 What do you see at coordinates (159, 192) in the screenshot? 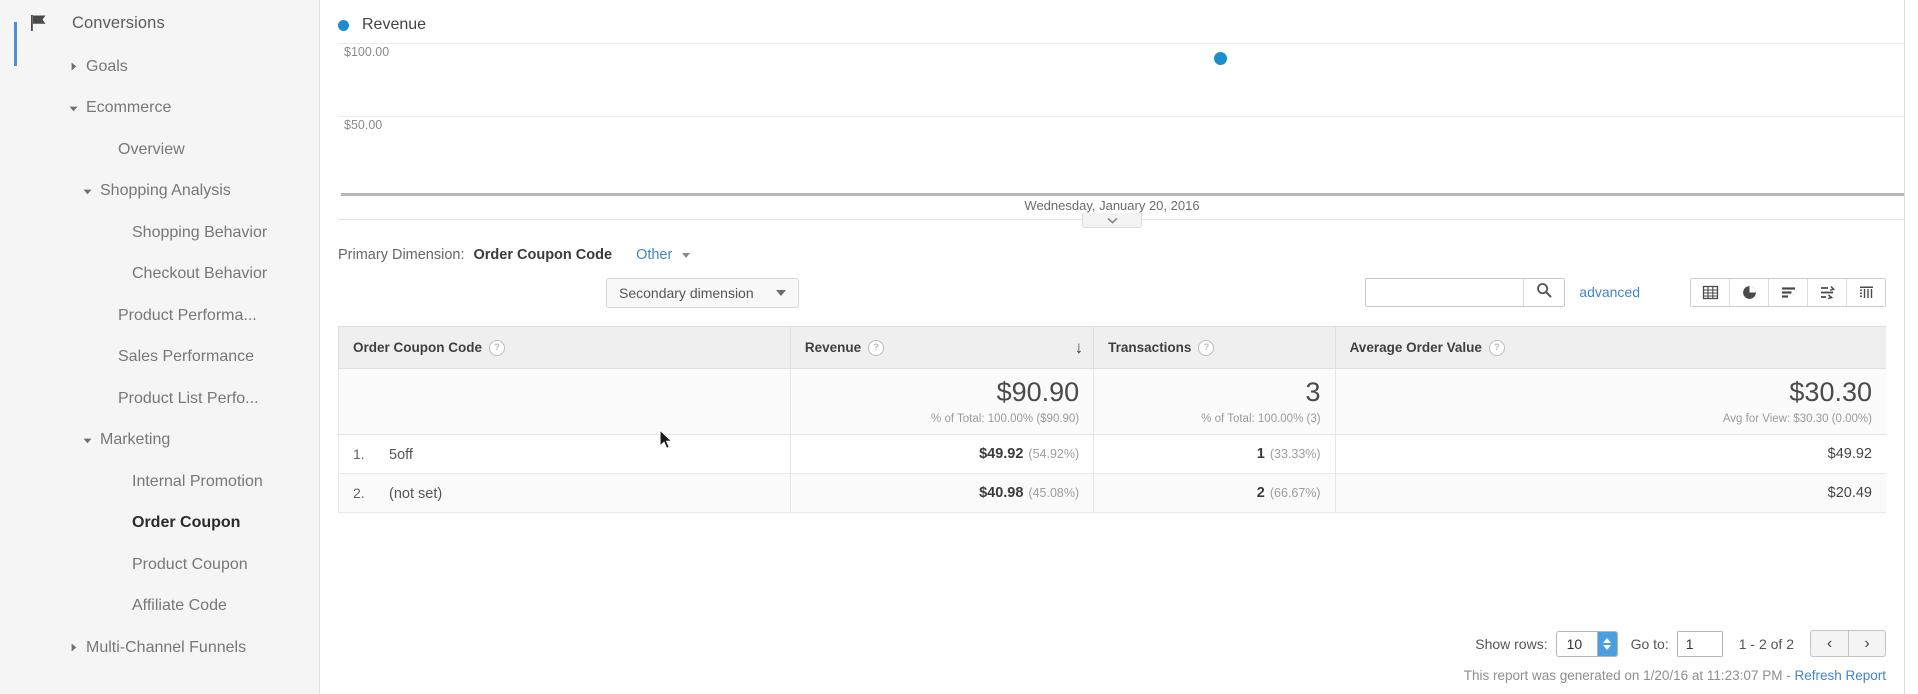
I see `sidebar-item-shopping-analysis: Shopping Analysis` at bounding box center [159, 192].